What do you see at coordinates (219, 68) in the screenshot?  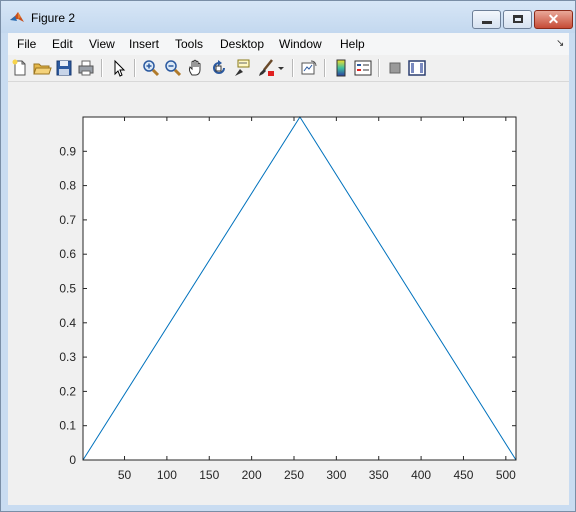 I see `rotate-3d-icon` at bounding box center [219, 68].